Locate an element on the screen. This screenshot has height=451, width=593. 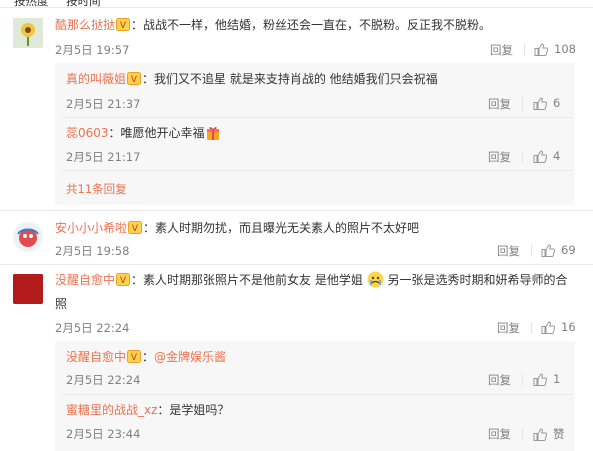
like-count: 赞 is located at coordinates (559, 434).